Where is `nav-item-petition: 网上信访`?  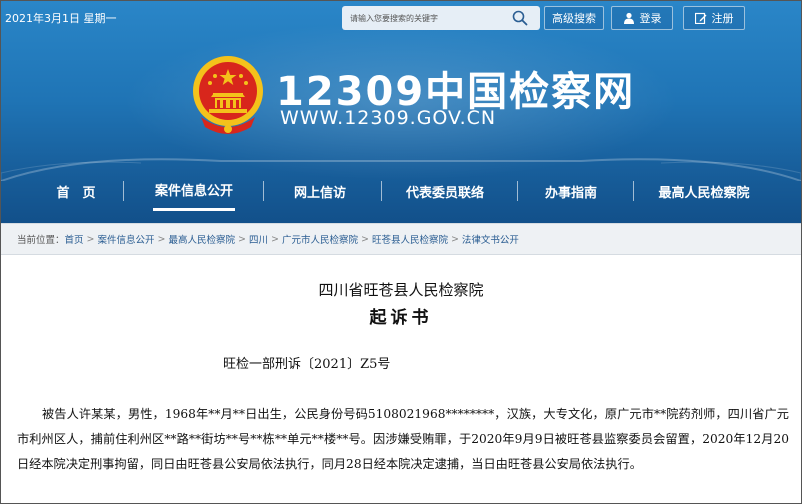 nav-item-petition: 网上信访 is located at coordinates (320, 191).